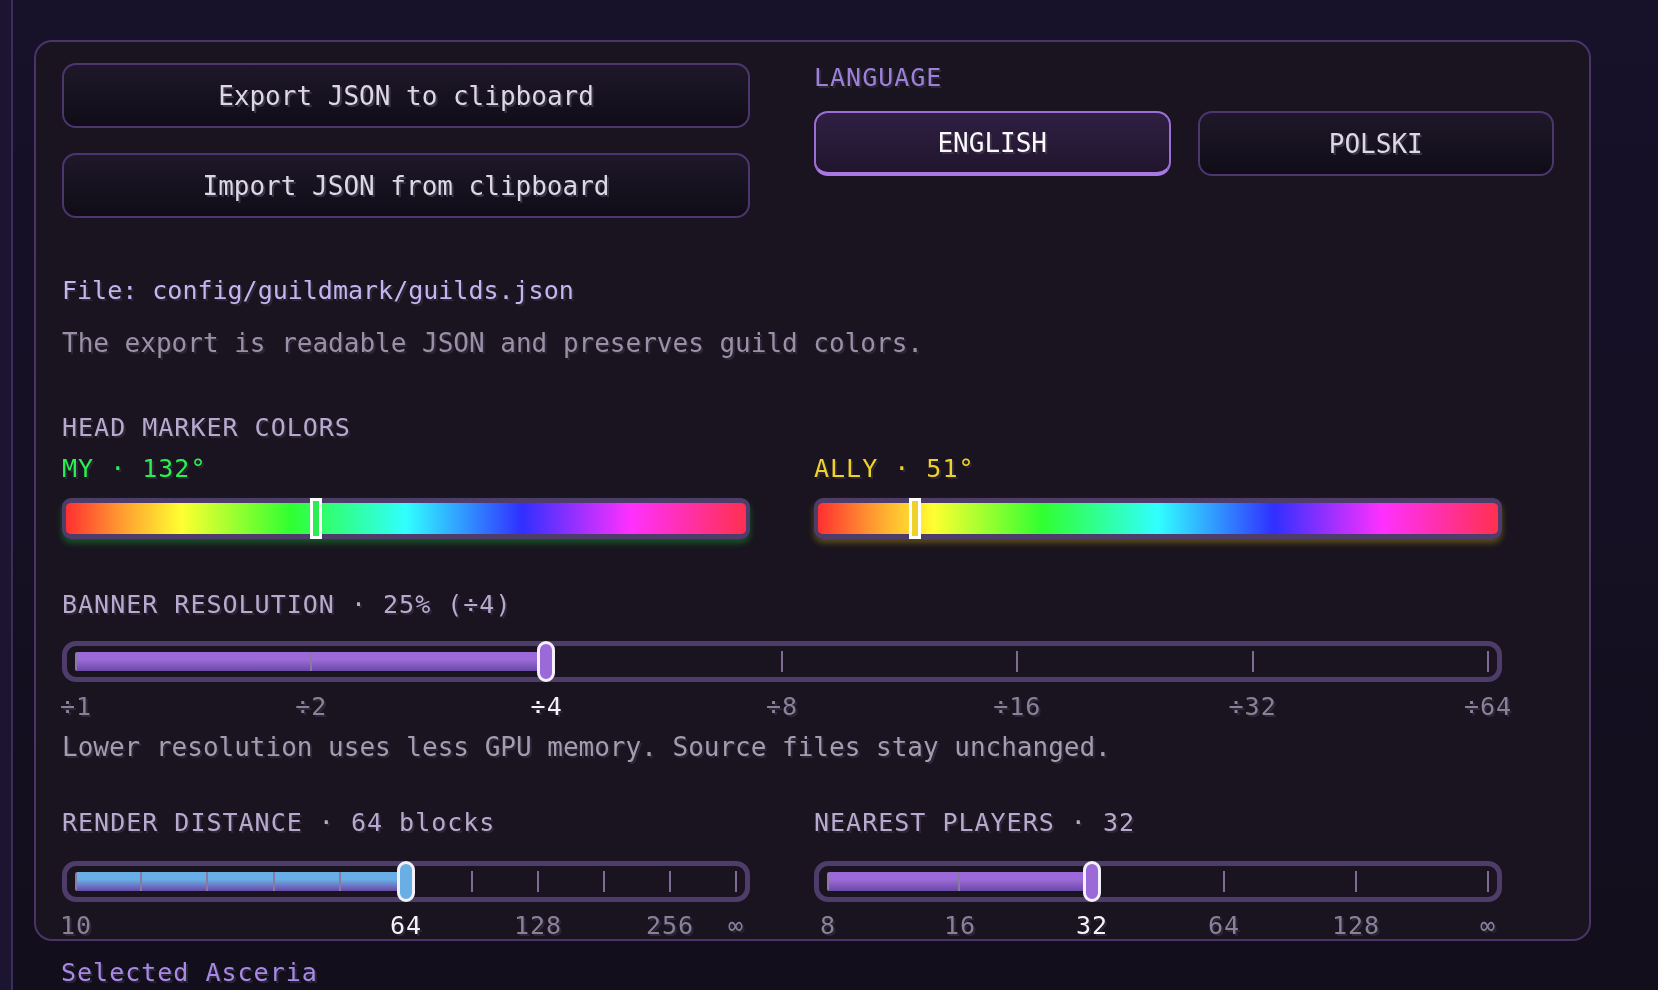  Describe the element at coordinates (76, 926) in the screenshot. I see `tick-label: 10` at that location.